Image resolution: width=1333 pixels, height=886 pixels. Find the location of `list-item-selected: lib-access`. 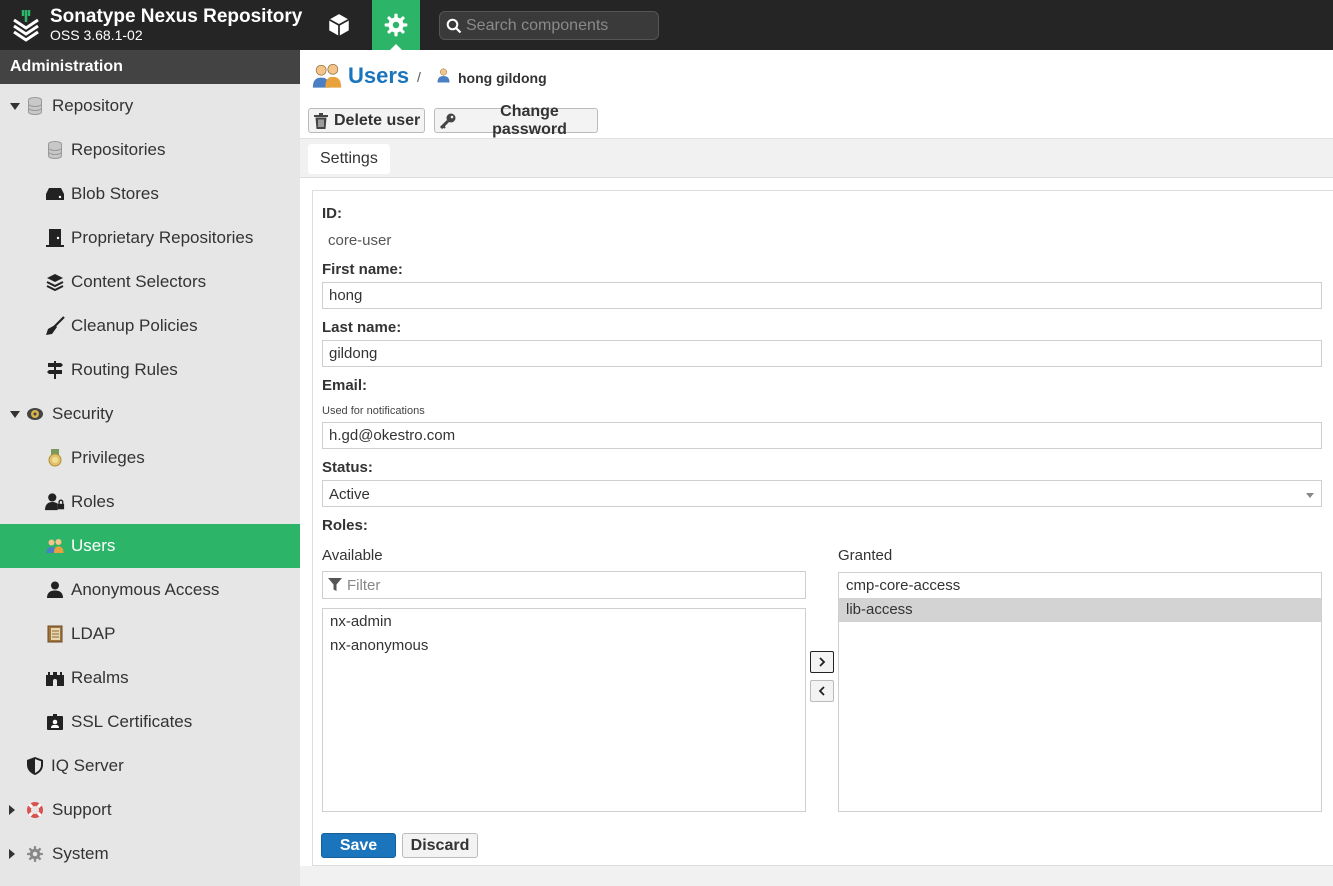

list-item-selected: lib-access is located at coordinates (1080, 610).